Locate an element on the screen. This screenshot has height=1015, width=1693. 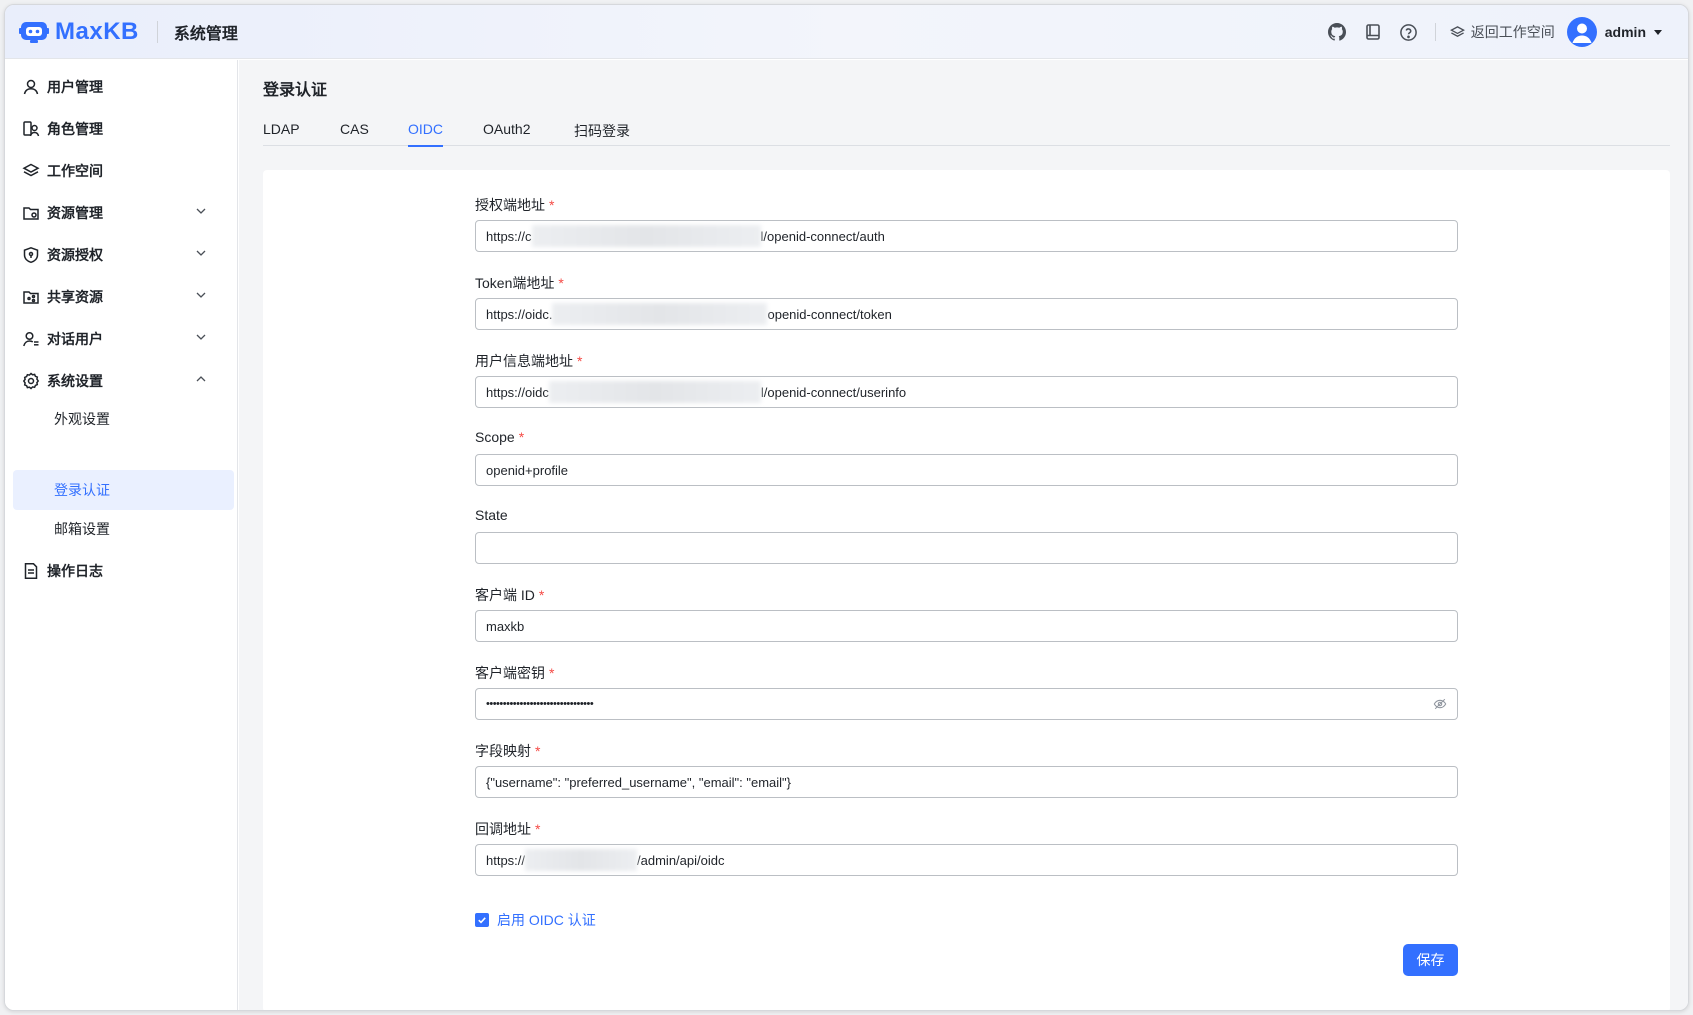
page-title: 登录认证 is located at coordinates (295, 90).